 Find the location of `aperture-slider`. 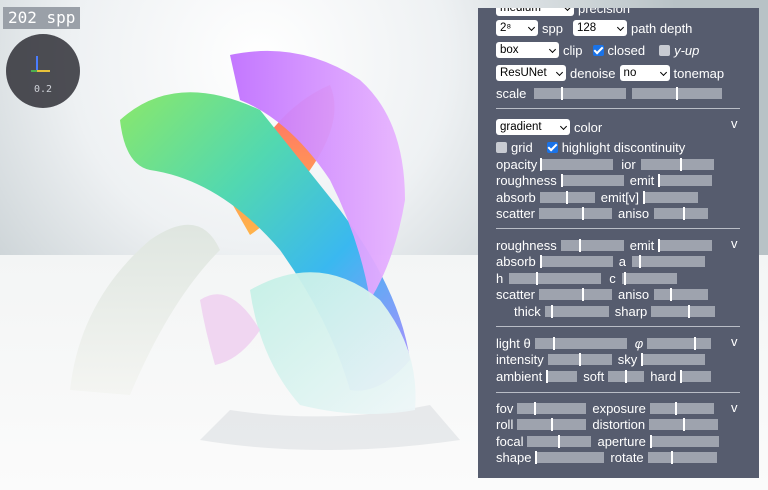

aperture-slider is located at coordinates (684, 441).